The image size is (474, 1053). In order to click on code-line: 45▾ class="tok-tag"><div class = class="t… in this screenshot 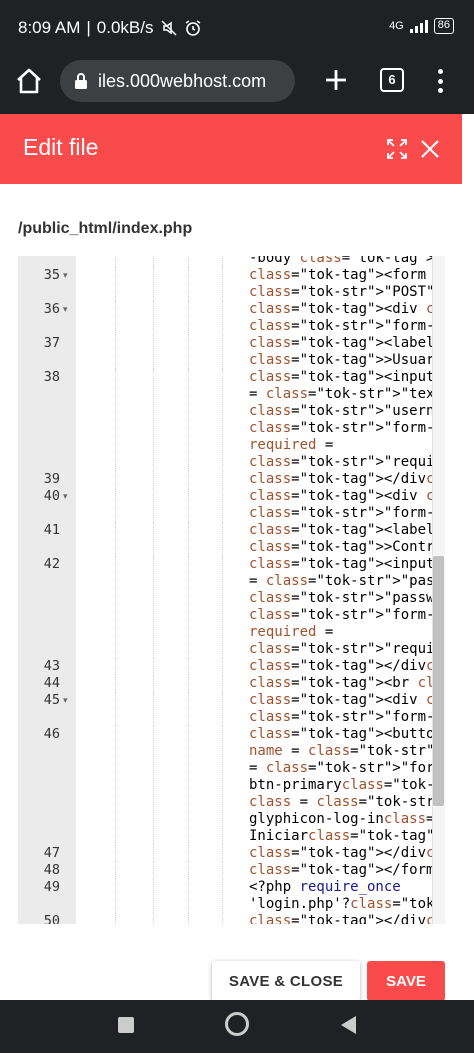, I will do `click(231, 709)`.